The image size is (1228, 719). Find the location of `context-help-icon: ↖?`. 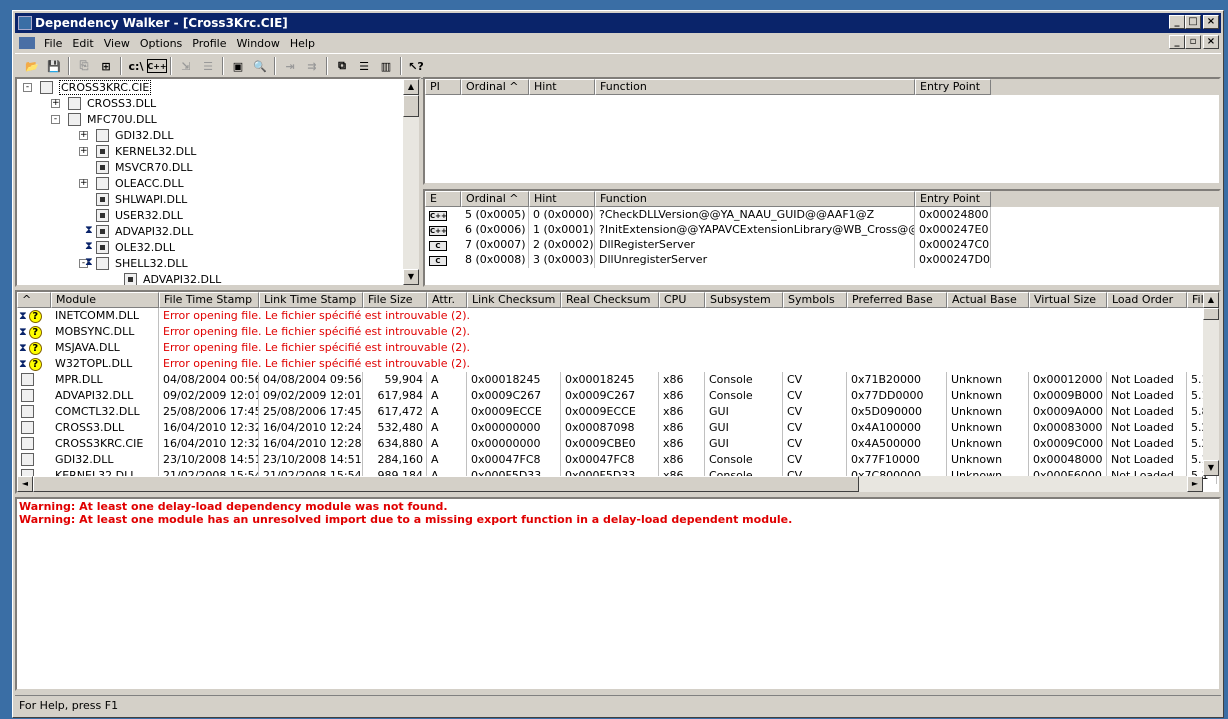

context-help-icon: ↖? is located at coordinates (416, 66).